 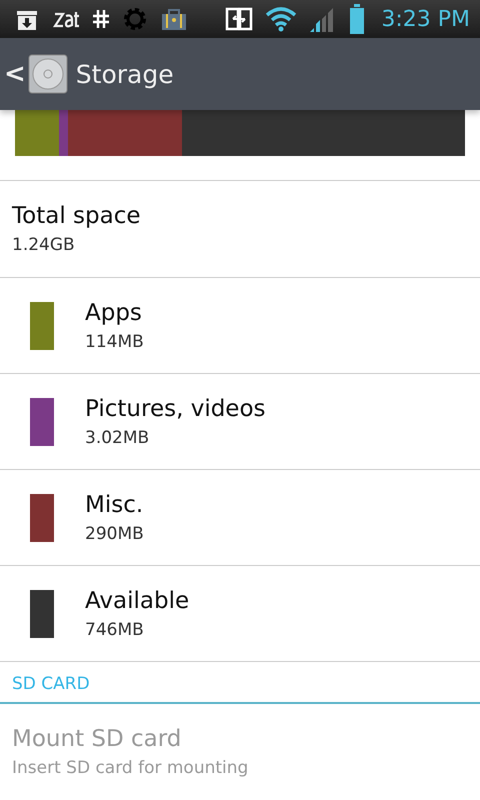 I want to click on battery-icon, so click(x=357, y=19).